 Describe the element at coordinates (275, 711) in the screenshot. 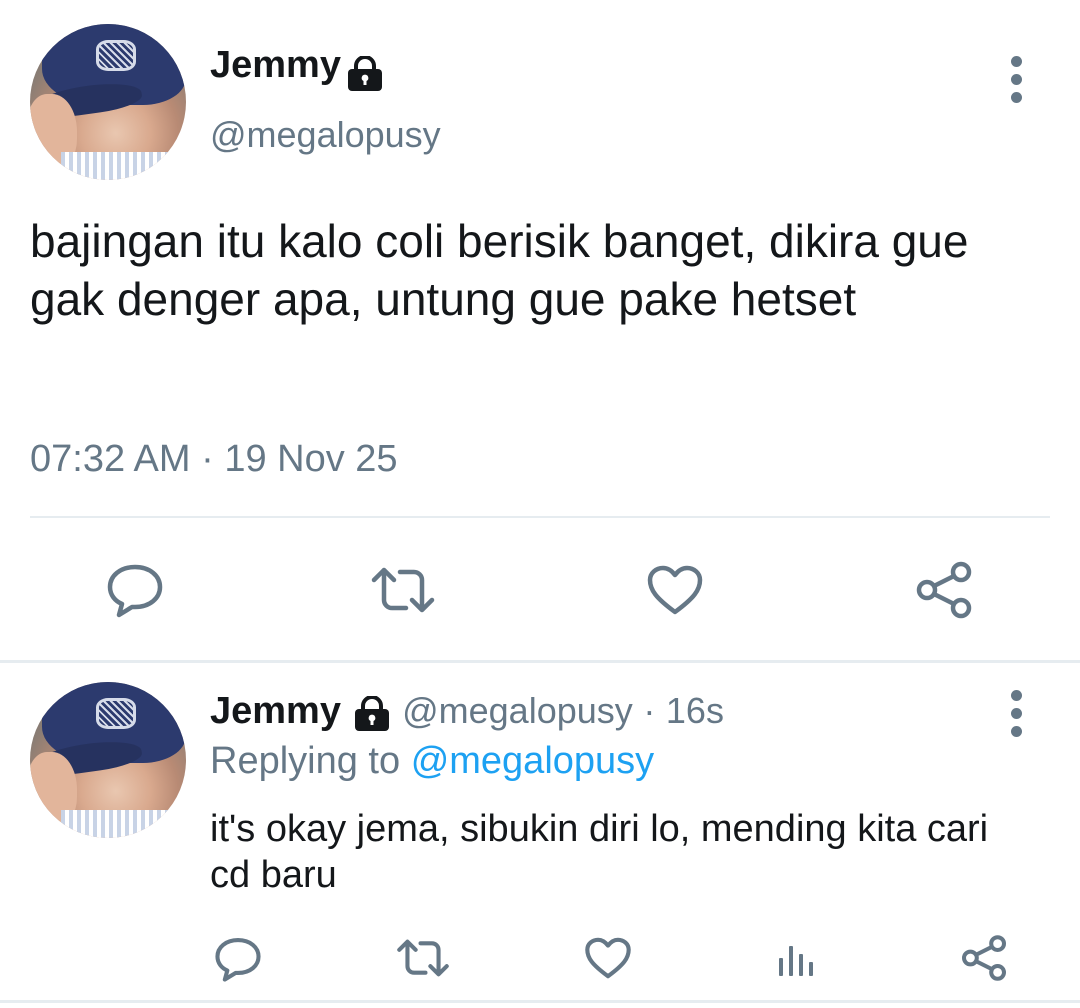

I see `reply-author-name: Jemmy` at that location.